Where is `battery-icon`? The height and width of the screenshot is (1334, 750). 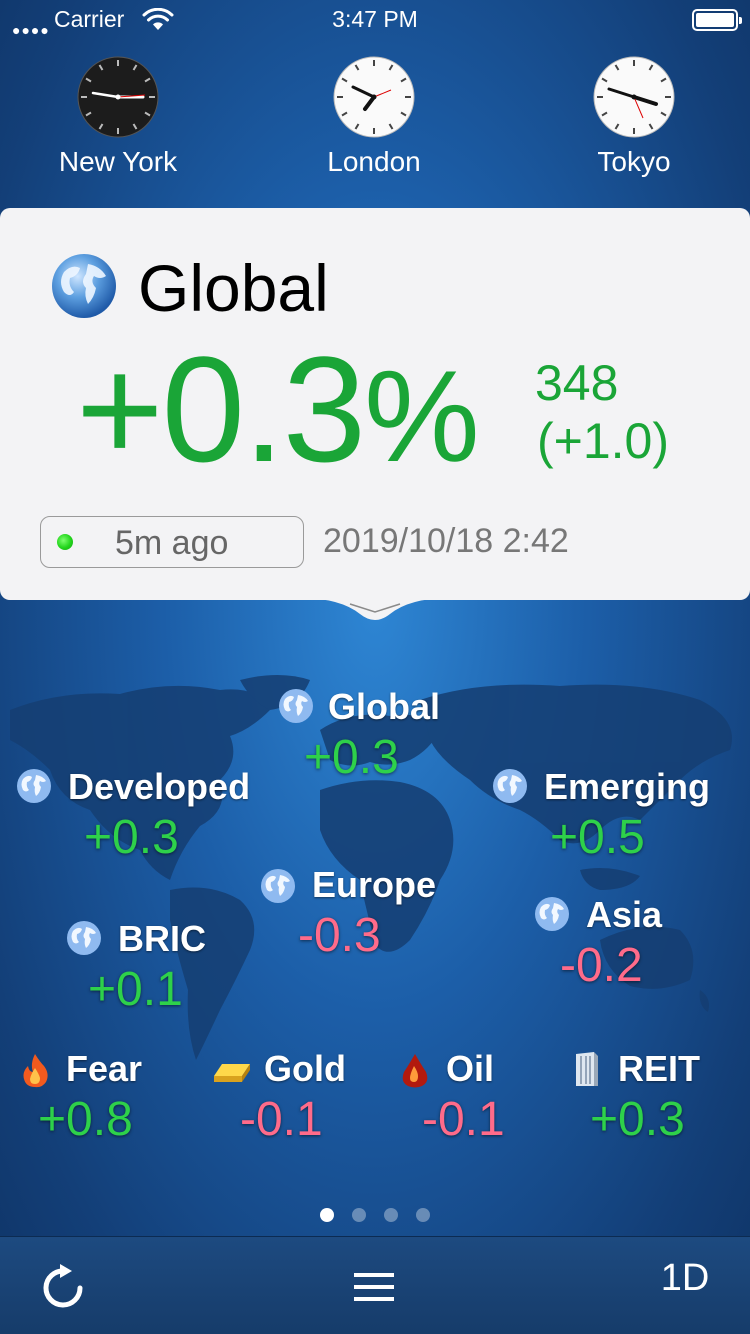 battery-icon is located at coordinates (717, 20).